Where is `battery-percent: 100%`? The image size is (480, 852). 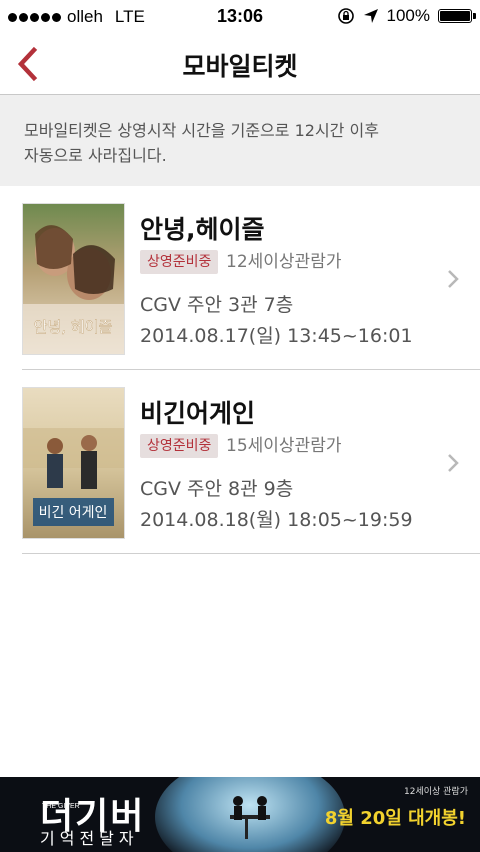
battery-percent: 100% is located at coordinates (408, 15).